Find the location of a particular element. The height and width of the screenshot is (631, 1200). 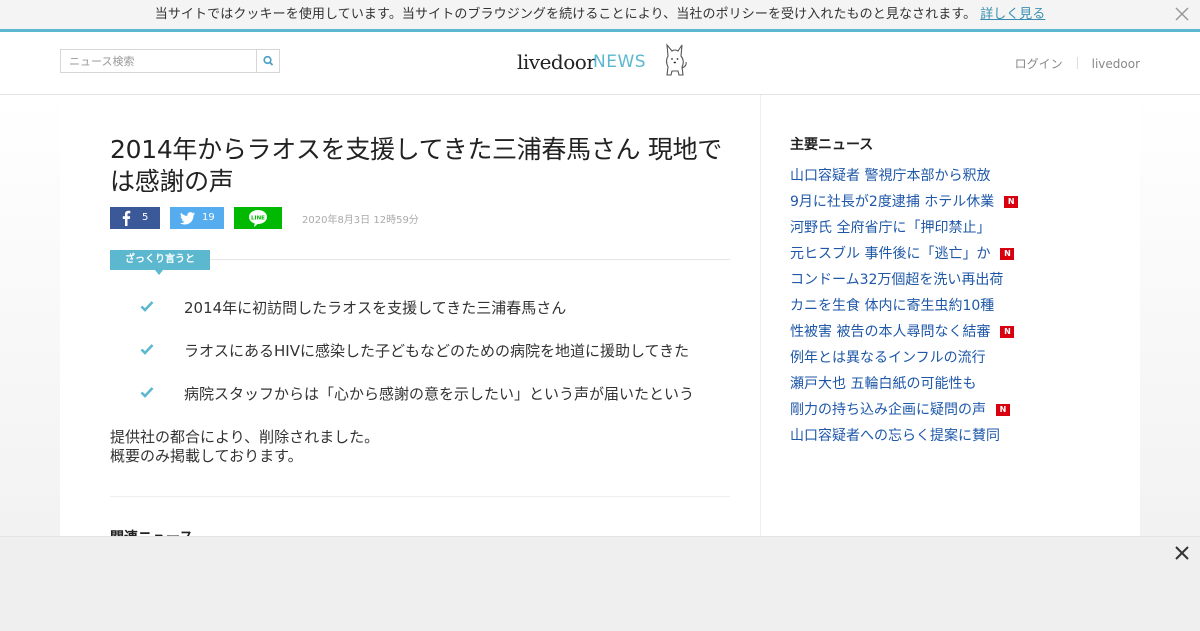

summary-tag-pointer is located at coordinates (159, 272).